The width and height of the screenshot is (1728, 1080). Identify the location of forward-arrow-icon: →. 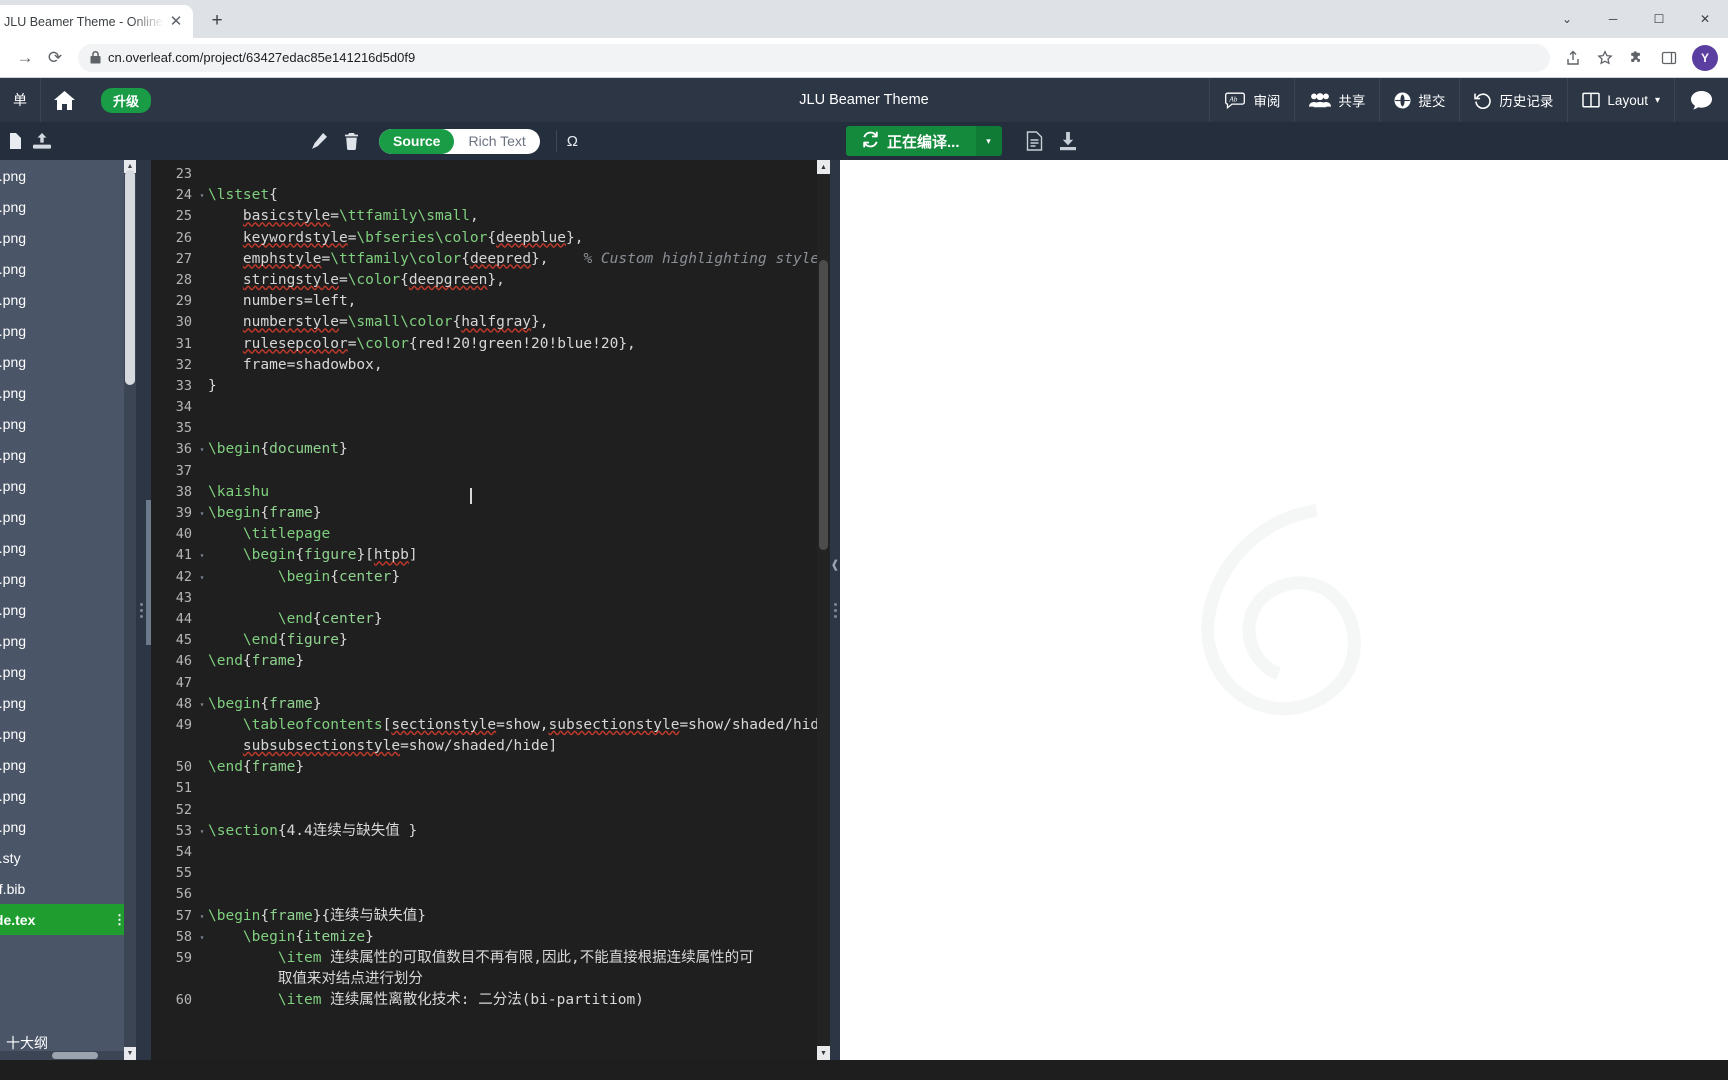
(25, 58).